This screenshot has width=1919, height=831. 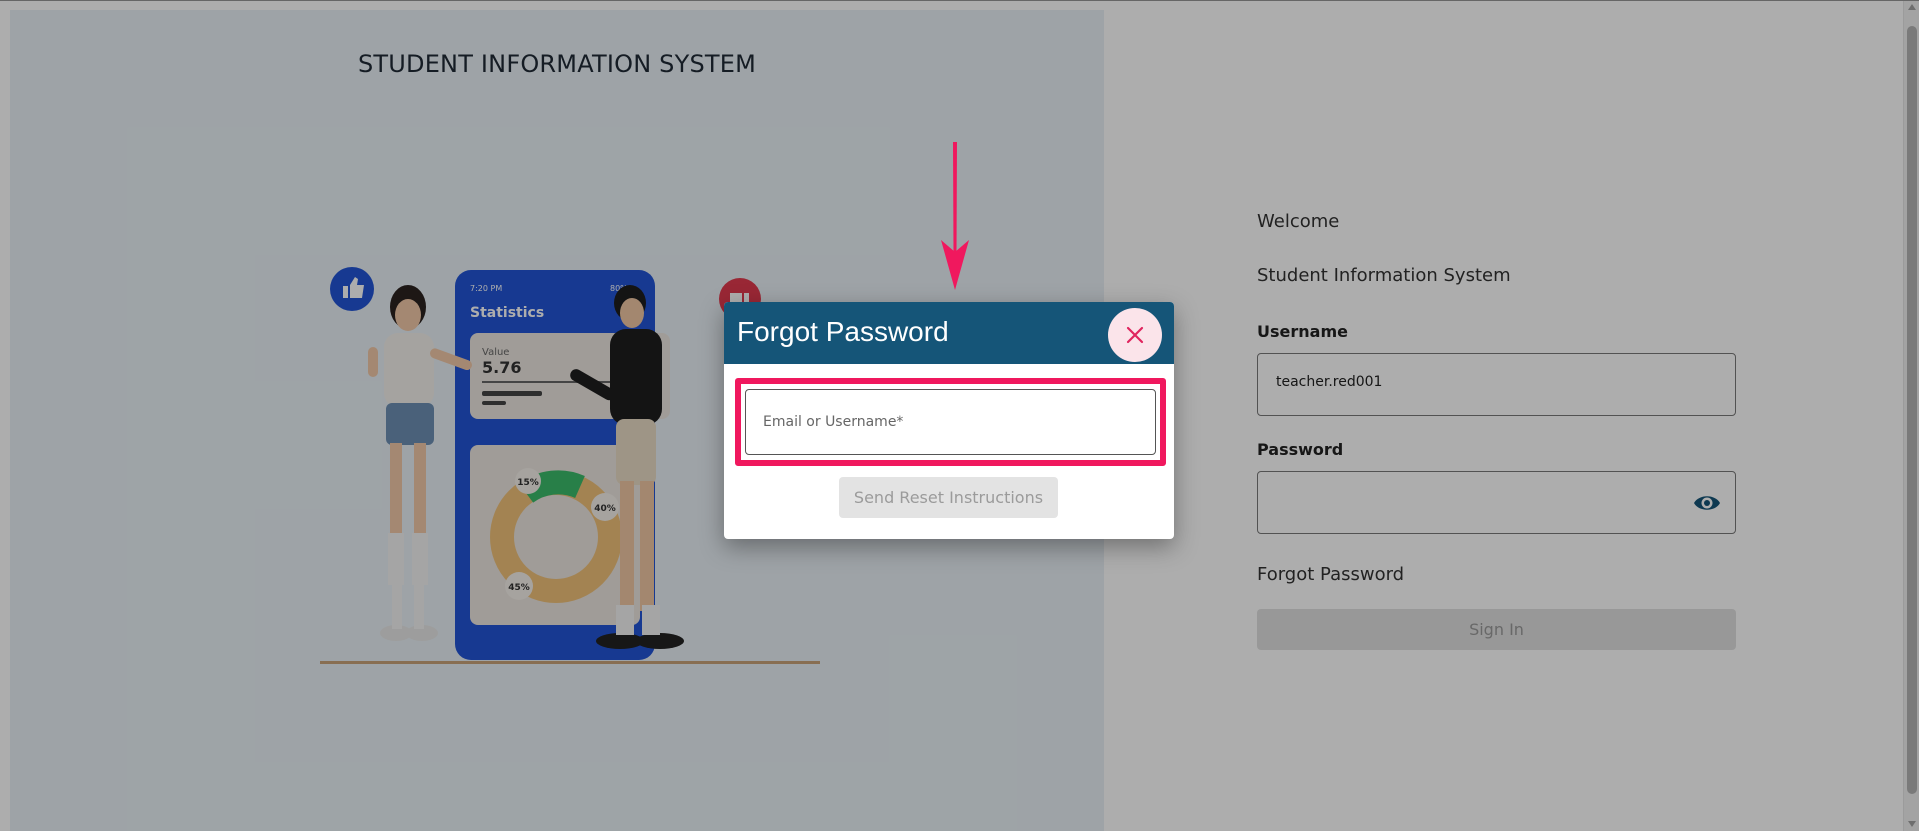 I want to click on top-border, so click(x=959, y=0).